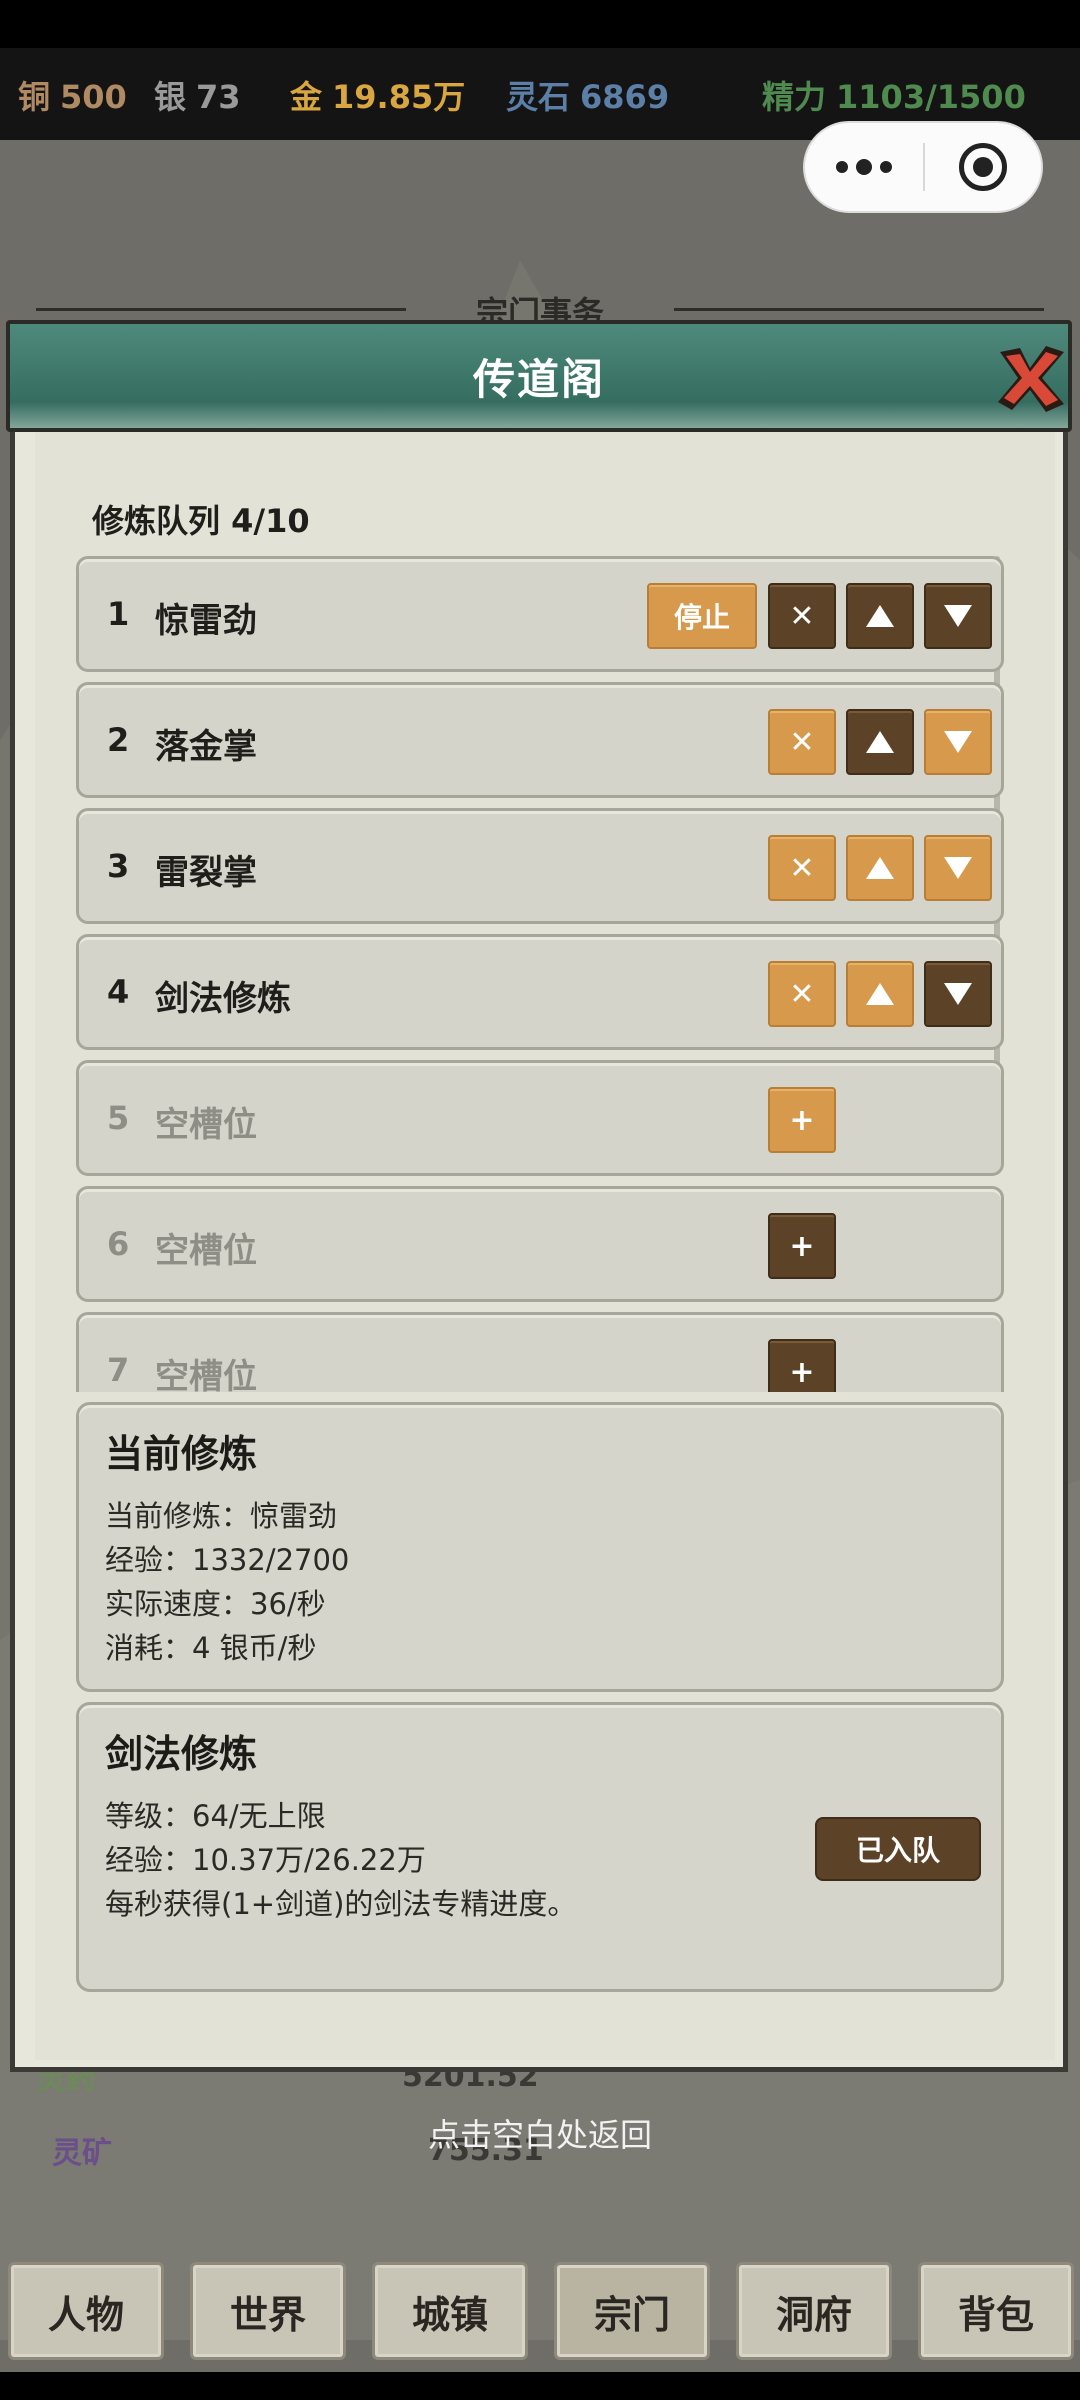 Image resolution: width=1080 pixels, height=2400 pixels. I want to click on speed-line: 实际速度：36/秒, so click(215, 1604).